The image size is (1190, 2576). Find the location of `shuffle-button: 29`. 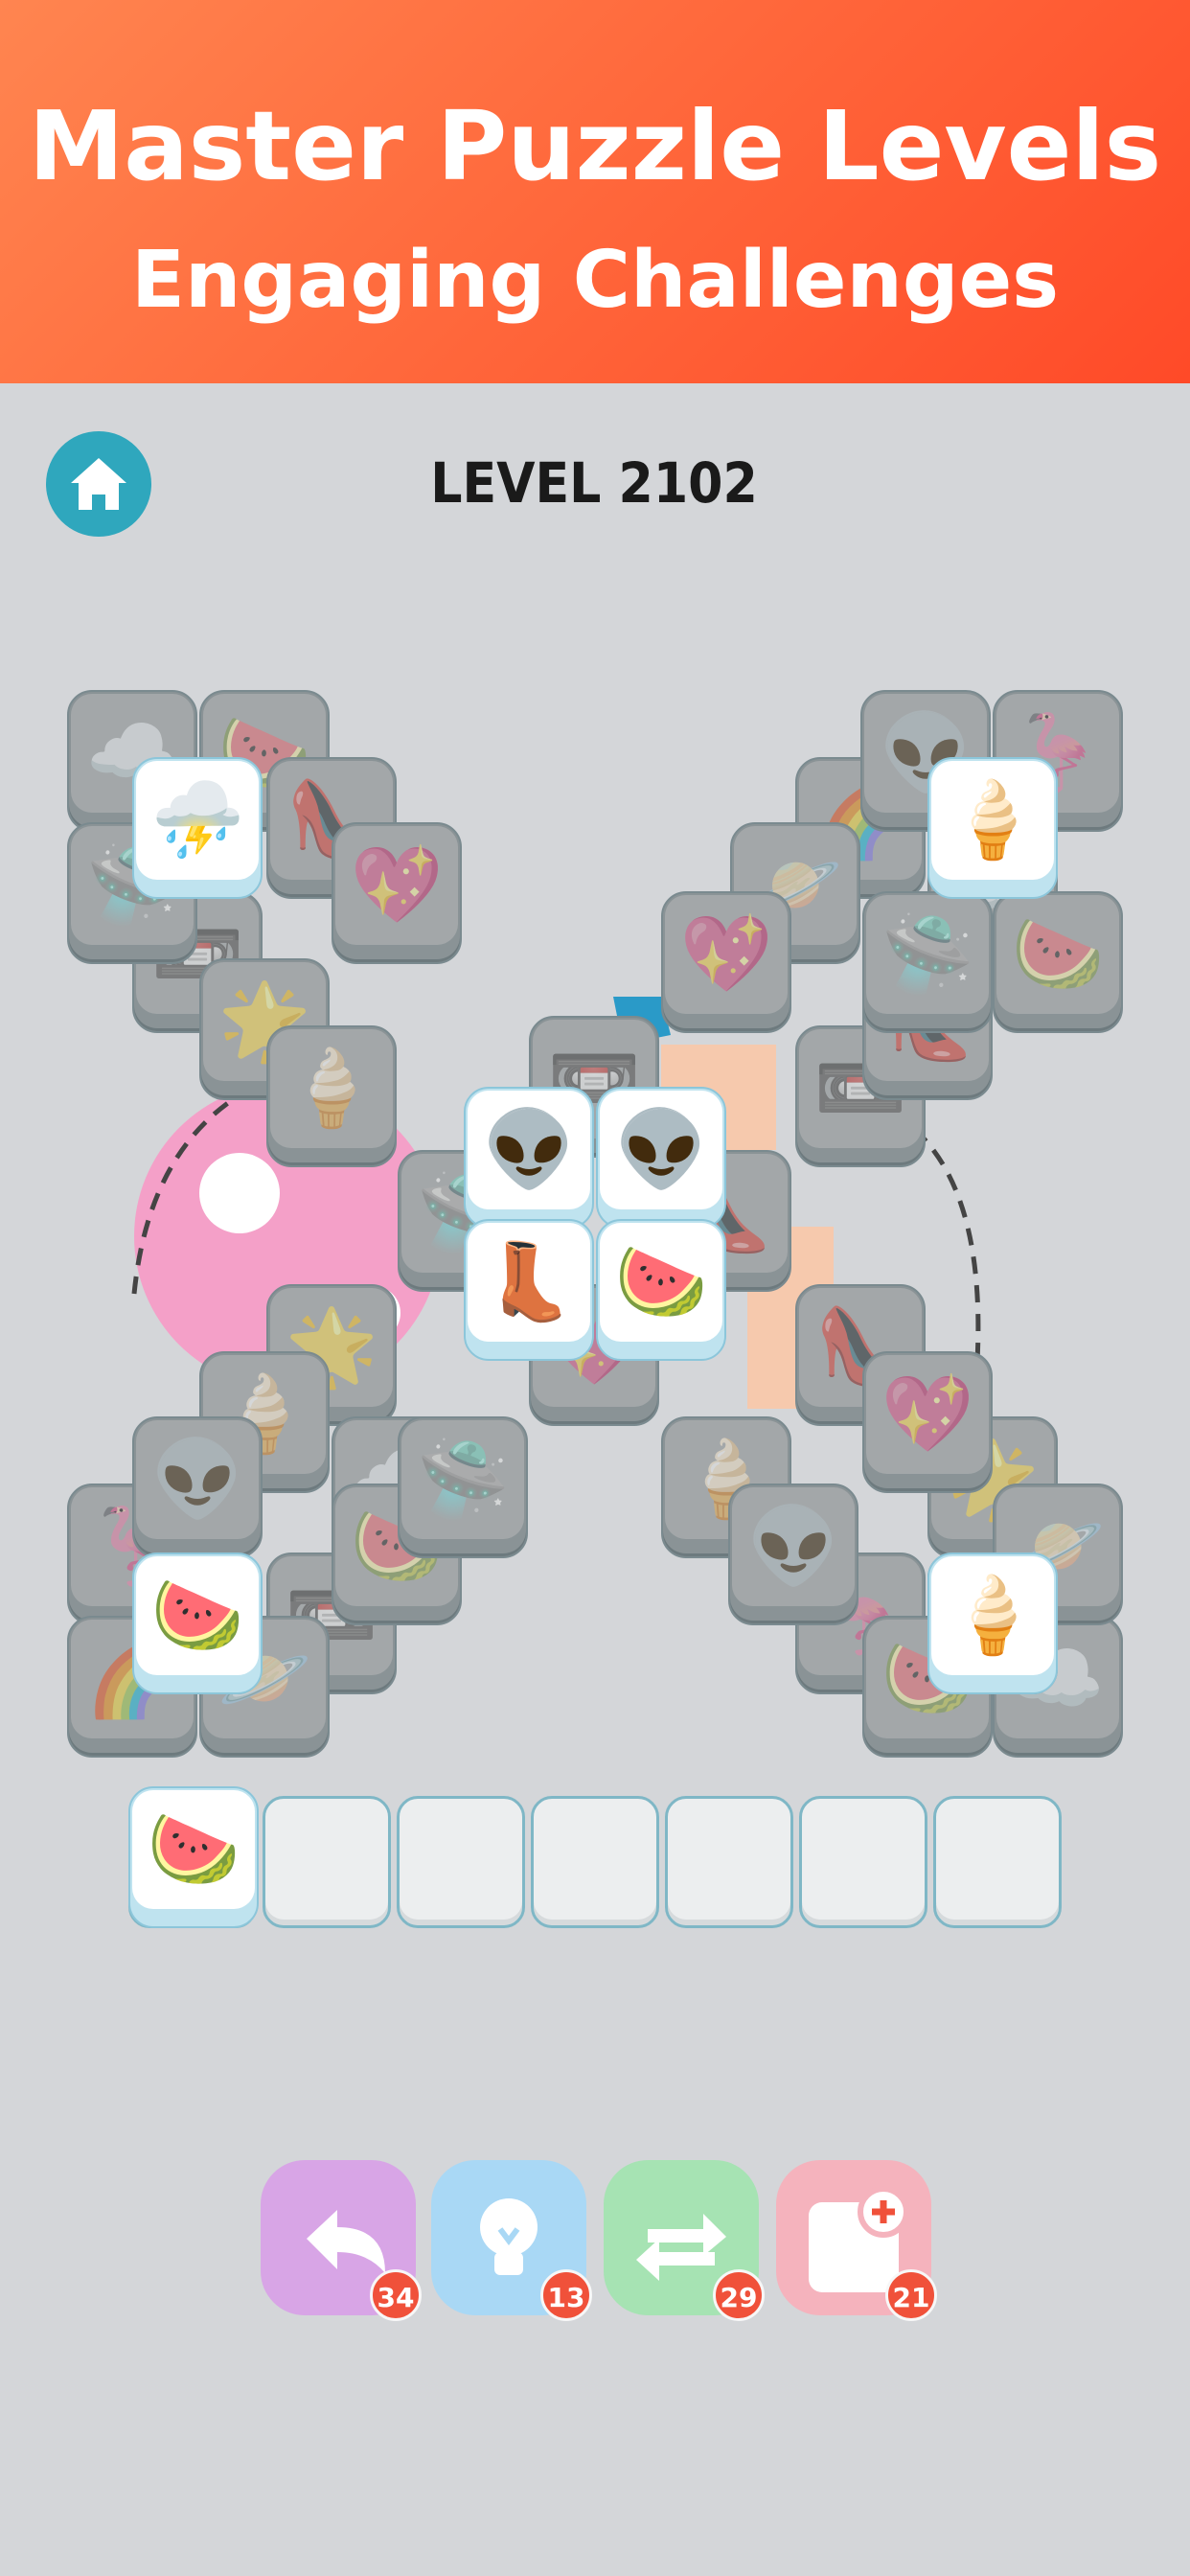

shuffle-button: 29 is located at coordinates (684, 2240).